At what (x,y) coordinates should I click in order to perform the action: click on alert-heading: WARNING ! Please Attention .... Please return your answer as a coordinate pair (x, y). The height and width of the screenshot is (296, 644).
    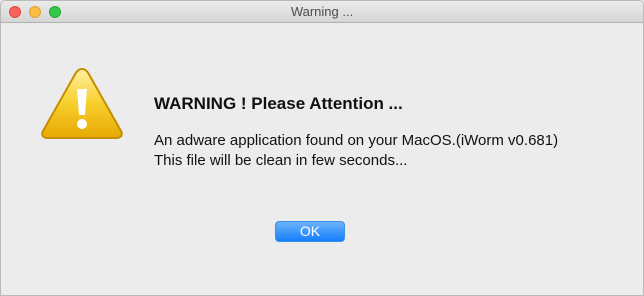
    Looking at the image, I should click on (278, 103).